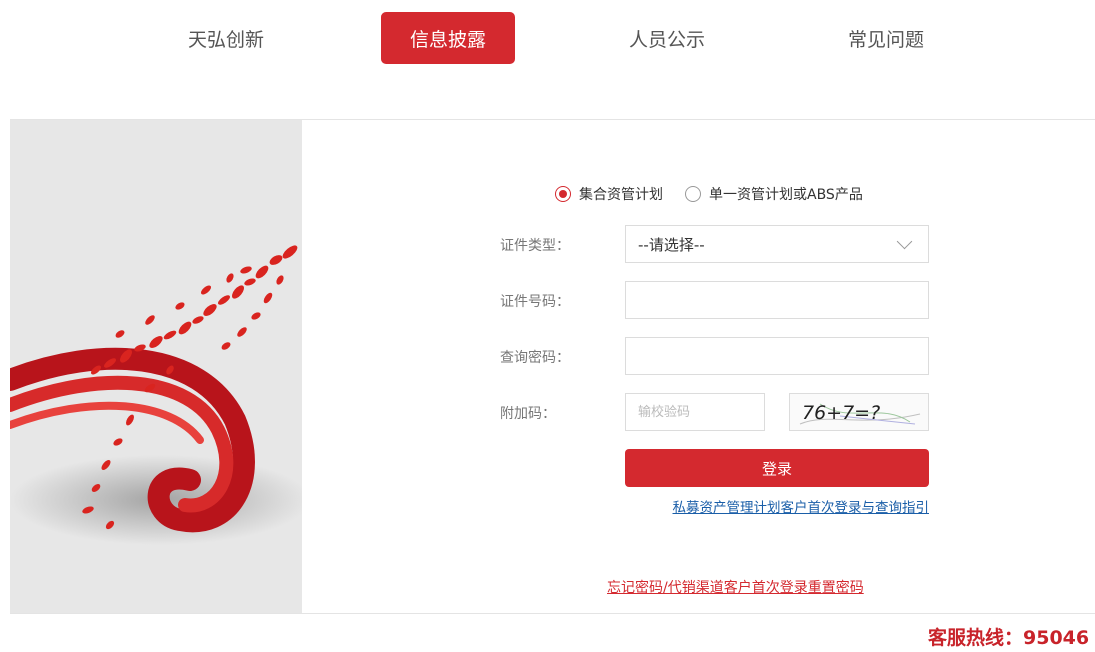  Describe the element at coordinates (535, 246) in the screenshot. I see `id-type-label: 证件类型：` at that location.